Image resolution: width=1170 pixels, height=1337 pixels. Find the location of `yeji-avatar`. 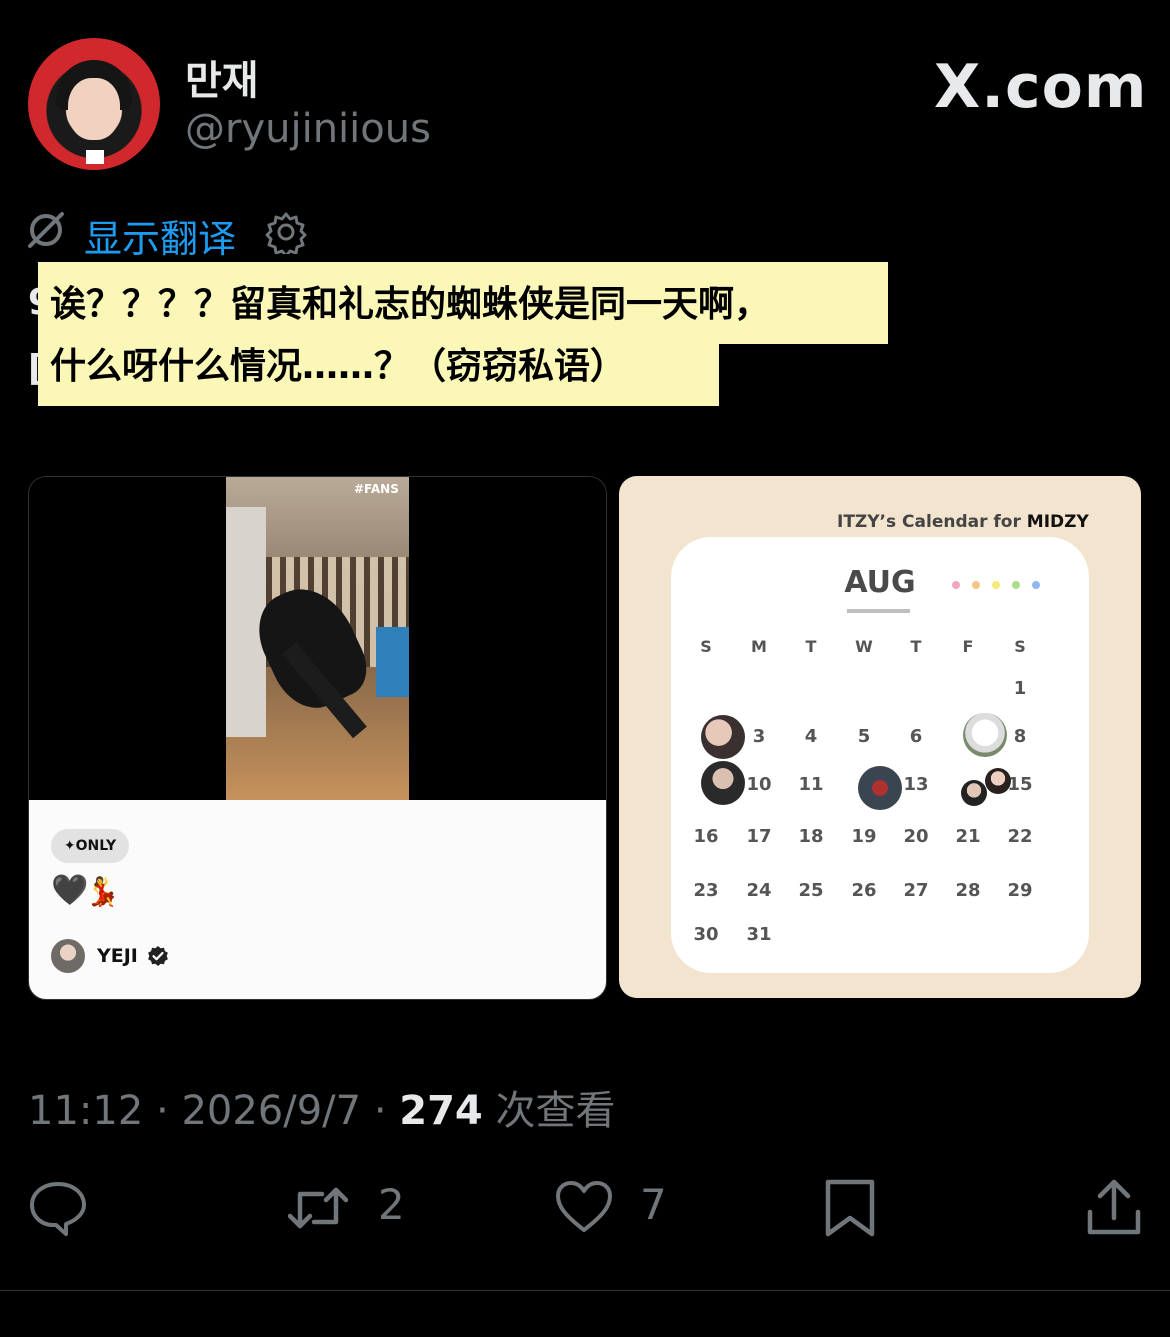

yeji-avatar is located at coordinates (68, 956).